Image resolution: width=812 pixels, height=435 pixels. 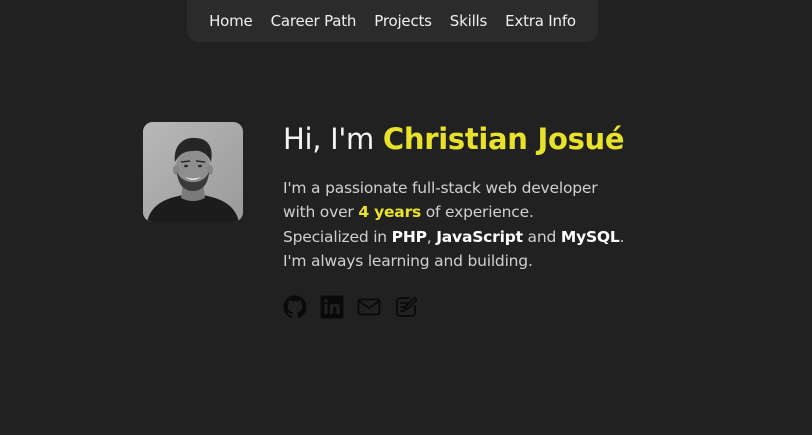 What do you see at coordinates (406, 307) in the screenshot?
I see `notes-icon` at bounding box center [406, 307].